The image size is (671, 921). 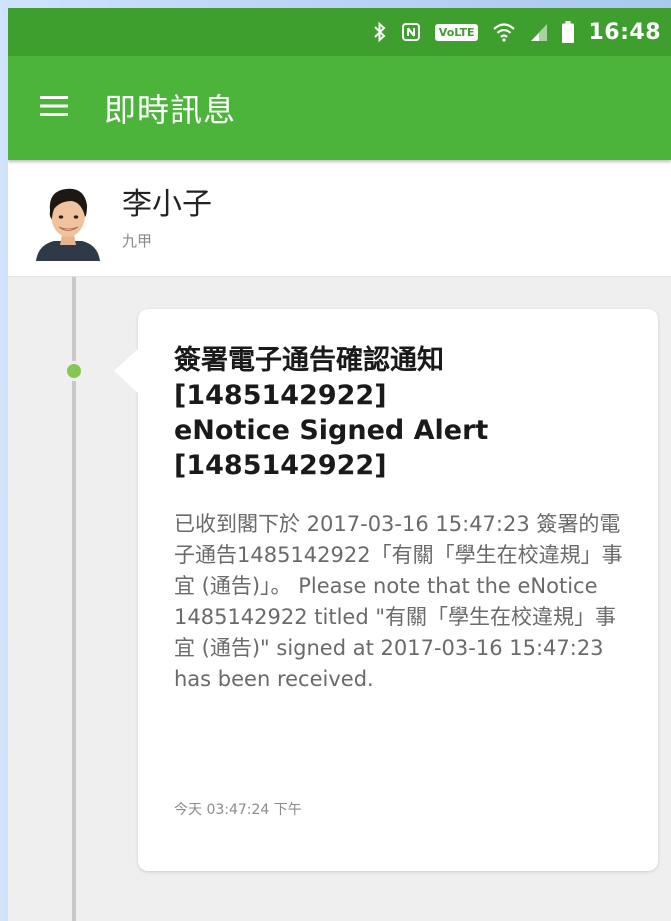 What do you see at coordinates (238, 810) in the screenshot?
I see `message-timestamp: 今天 03:47:24 下午` at bounding box center [238, 810].